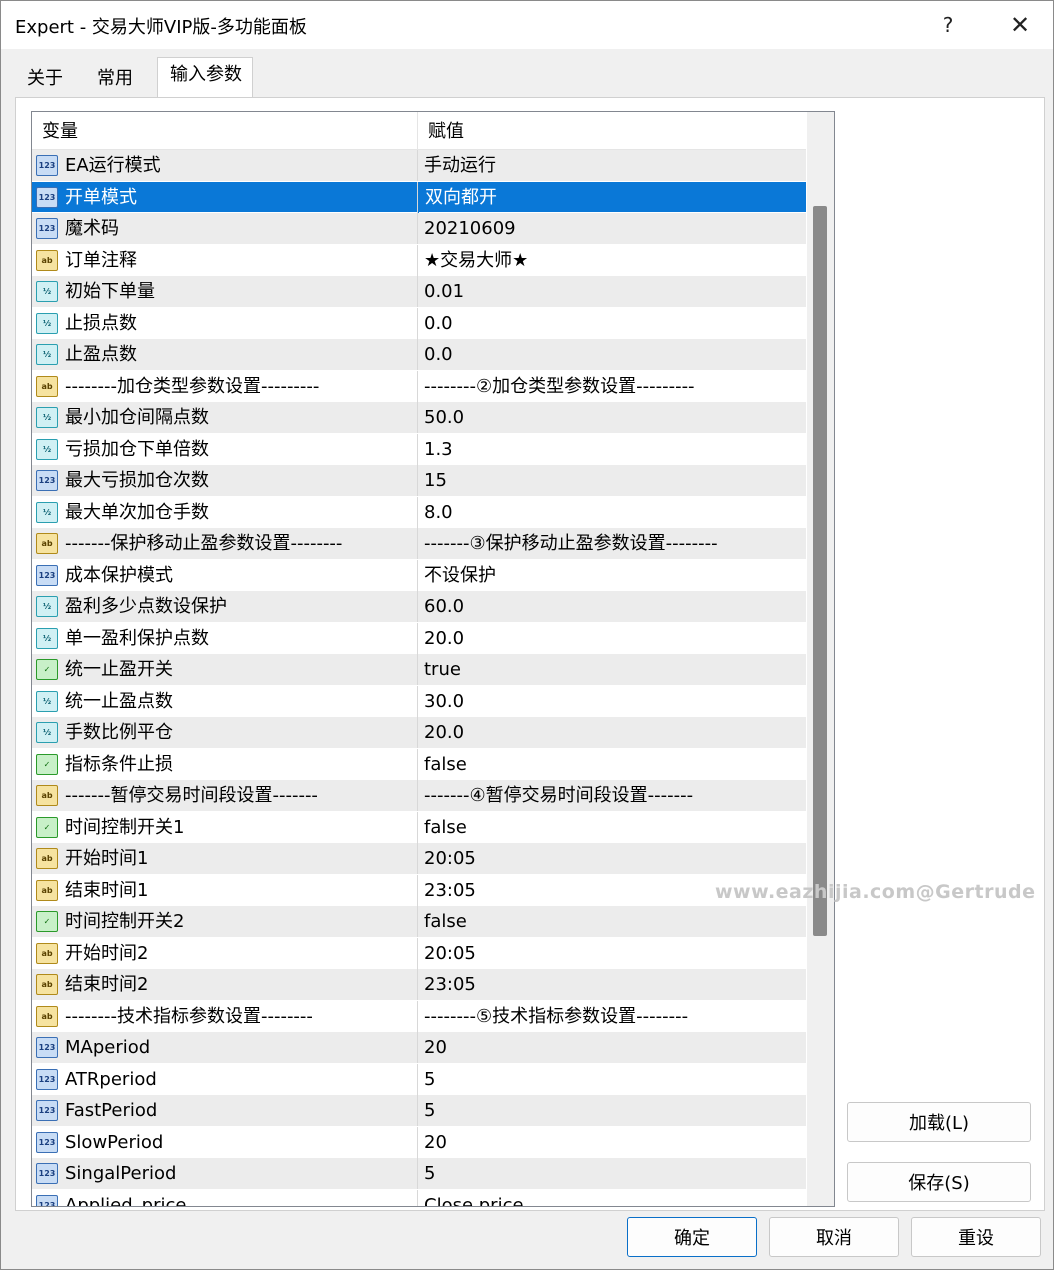 The height and width of the screenshot is (1270, 1054). What do you see at coordinates (612, 1198) in the screenshot?
I see `value-cell: Close price` at bounding box center [612, 1198].